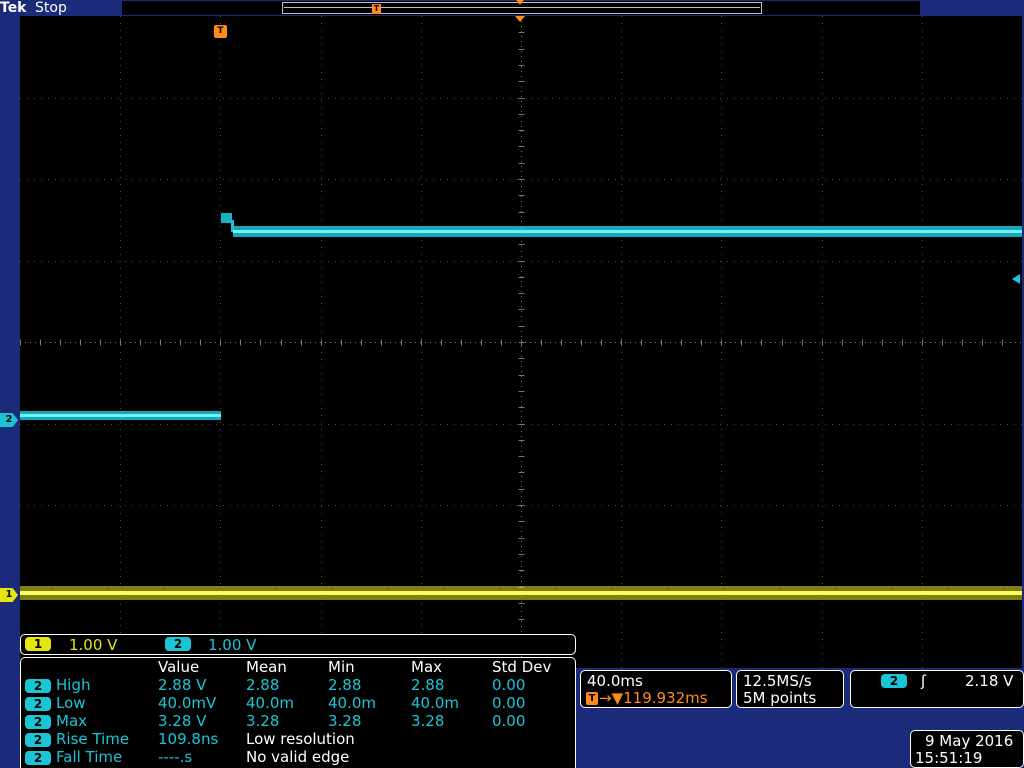  I want to click on ch1-core, so click(521, 593).